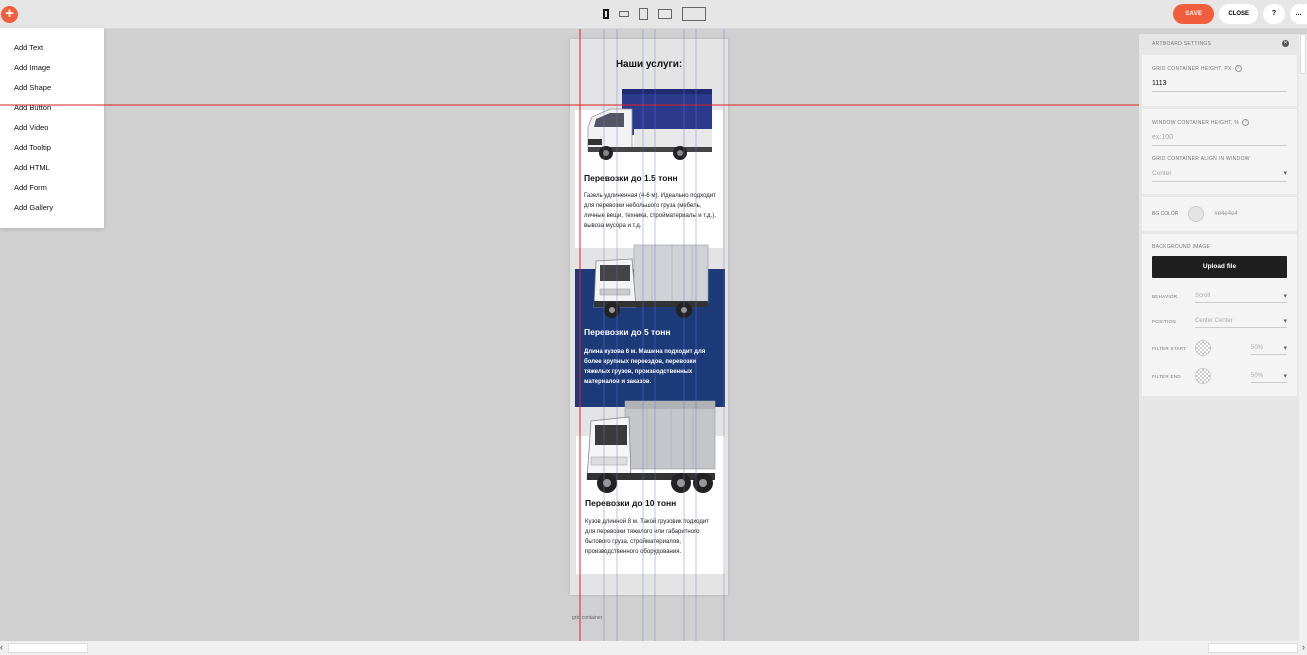 The image size is (1307, 655). What do you see at coordinates (1165, 214) in the screenshot?
I see `bg-color-label: BG COLOR` at bounding box center [1165, 214].